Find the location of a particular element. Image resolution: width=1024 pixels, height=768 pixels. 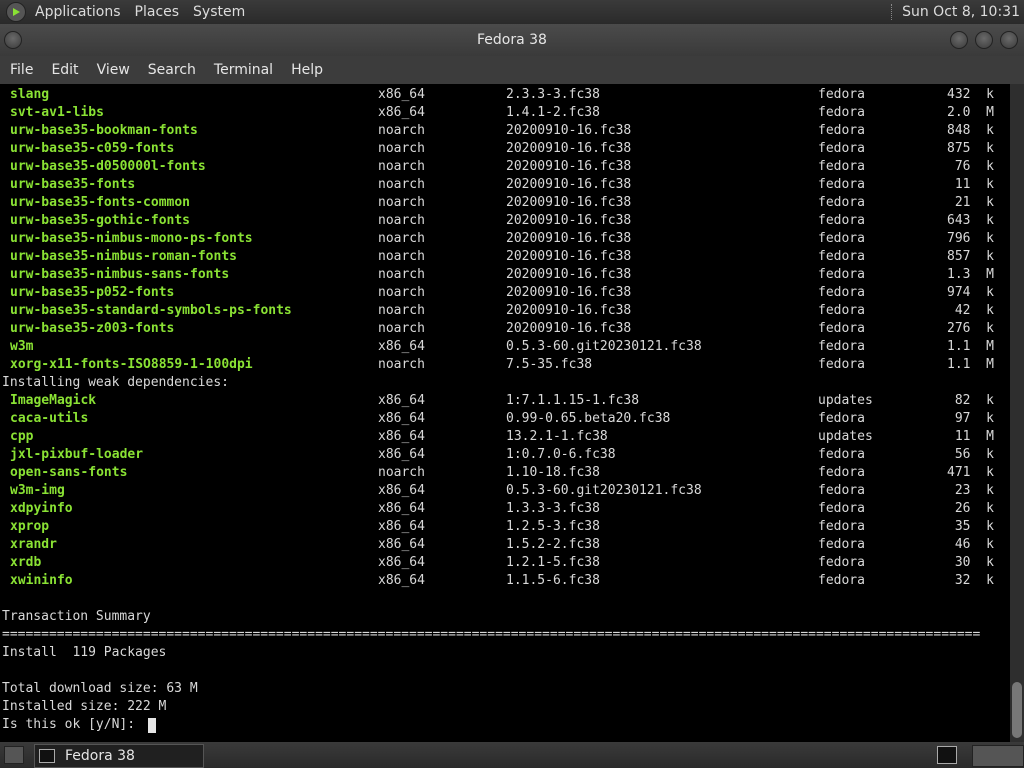

terminal-tray-icon is located at coordinates (947, 755).